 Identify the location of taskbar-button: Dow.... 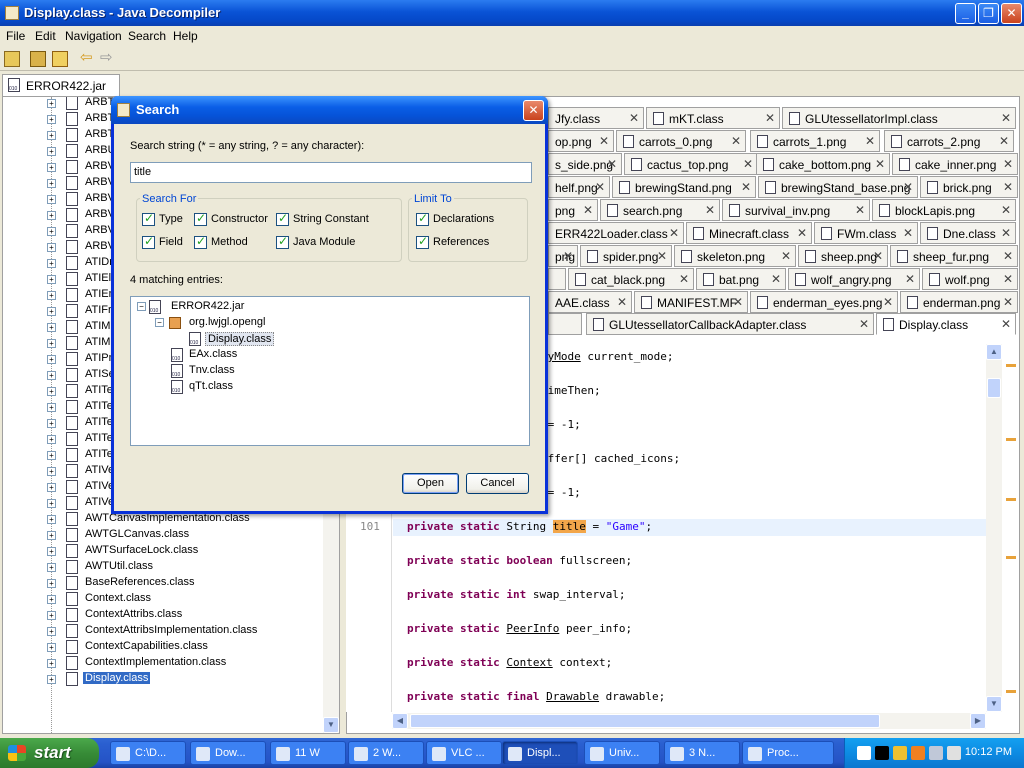
(228, 753).